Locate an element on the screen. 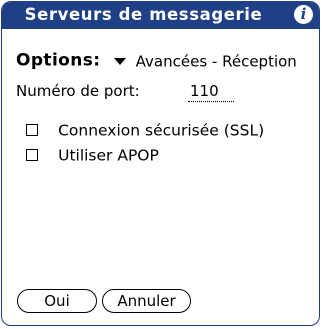 This screenshot has height=329, width=323. title-bar: Serveurs de messagerie i is located at coordinates (160, 15).